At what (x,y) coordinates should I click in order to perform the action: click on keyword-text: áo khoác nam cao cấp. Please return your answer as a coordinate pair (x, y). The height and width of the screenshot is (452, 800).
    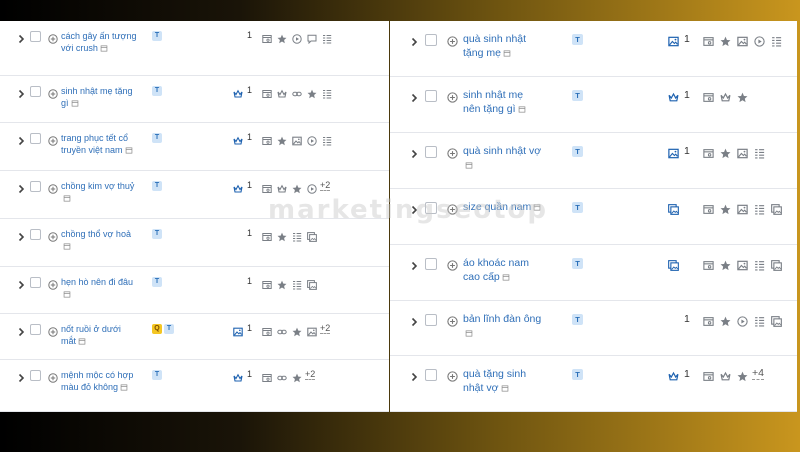
    Looking at the image, I should click on (496, 270).